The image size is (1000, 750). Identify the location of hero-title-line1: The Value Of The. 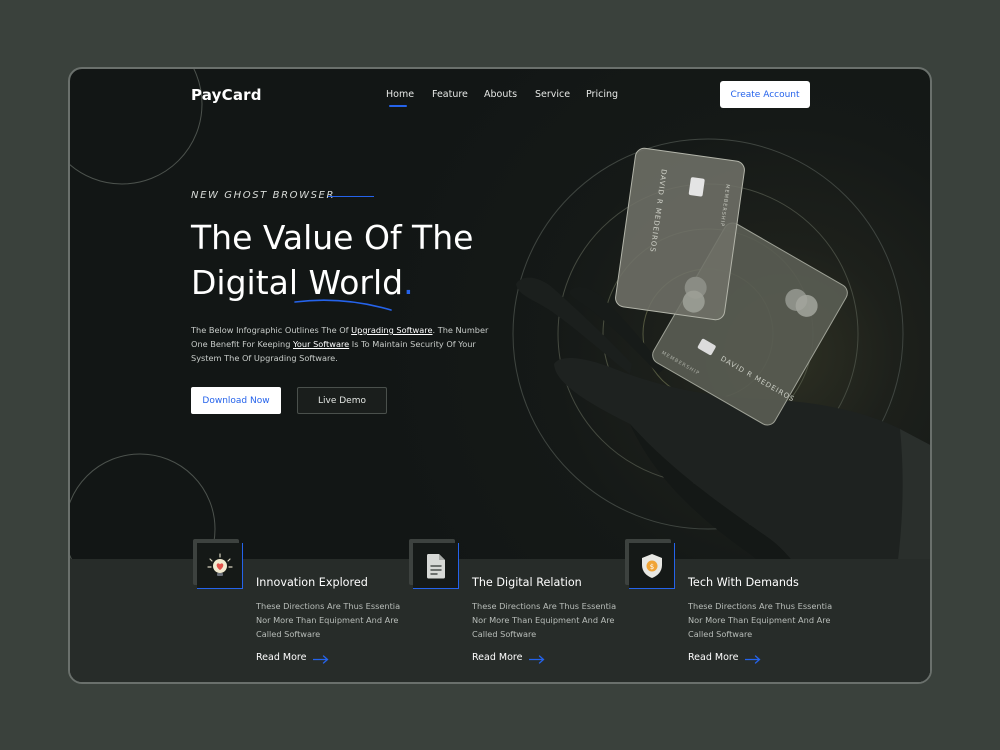
(332, 237).